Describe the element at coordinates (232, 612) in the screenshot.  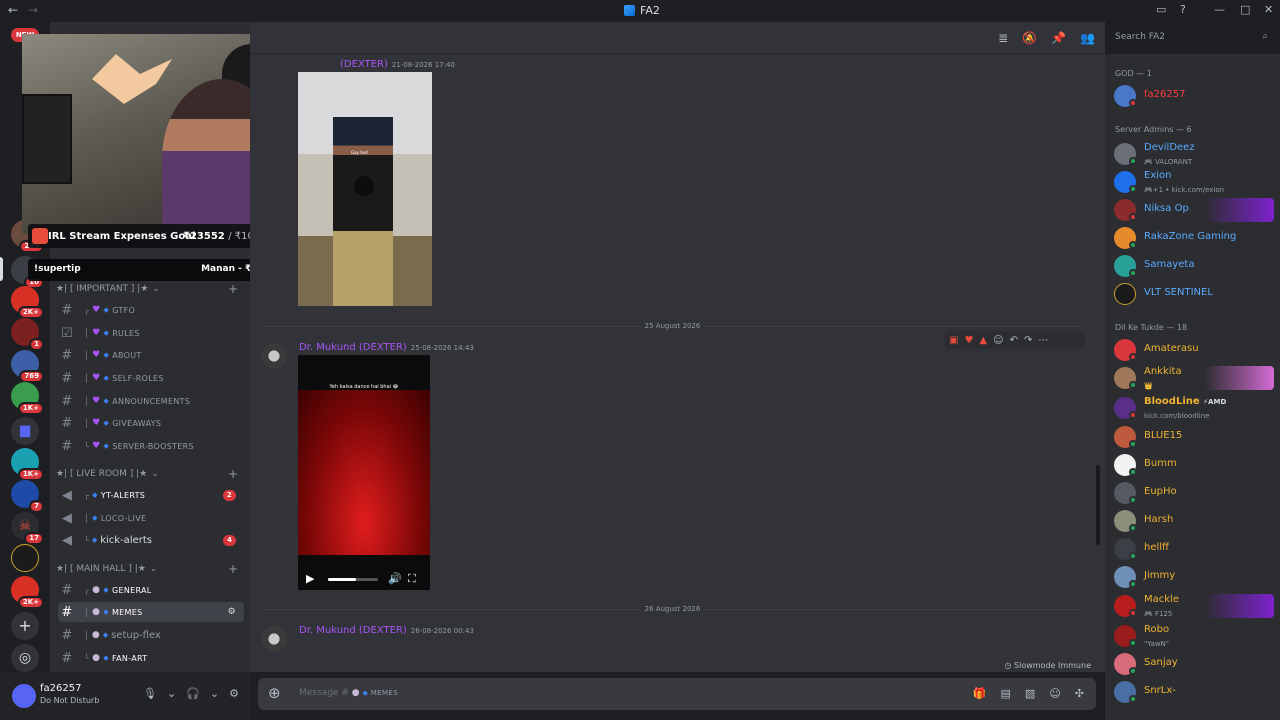
I see `channel-settings-icon: ⚙` at that location.